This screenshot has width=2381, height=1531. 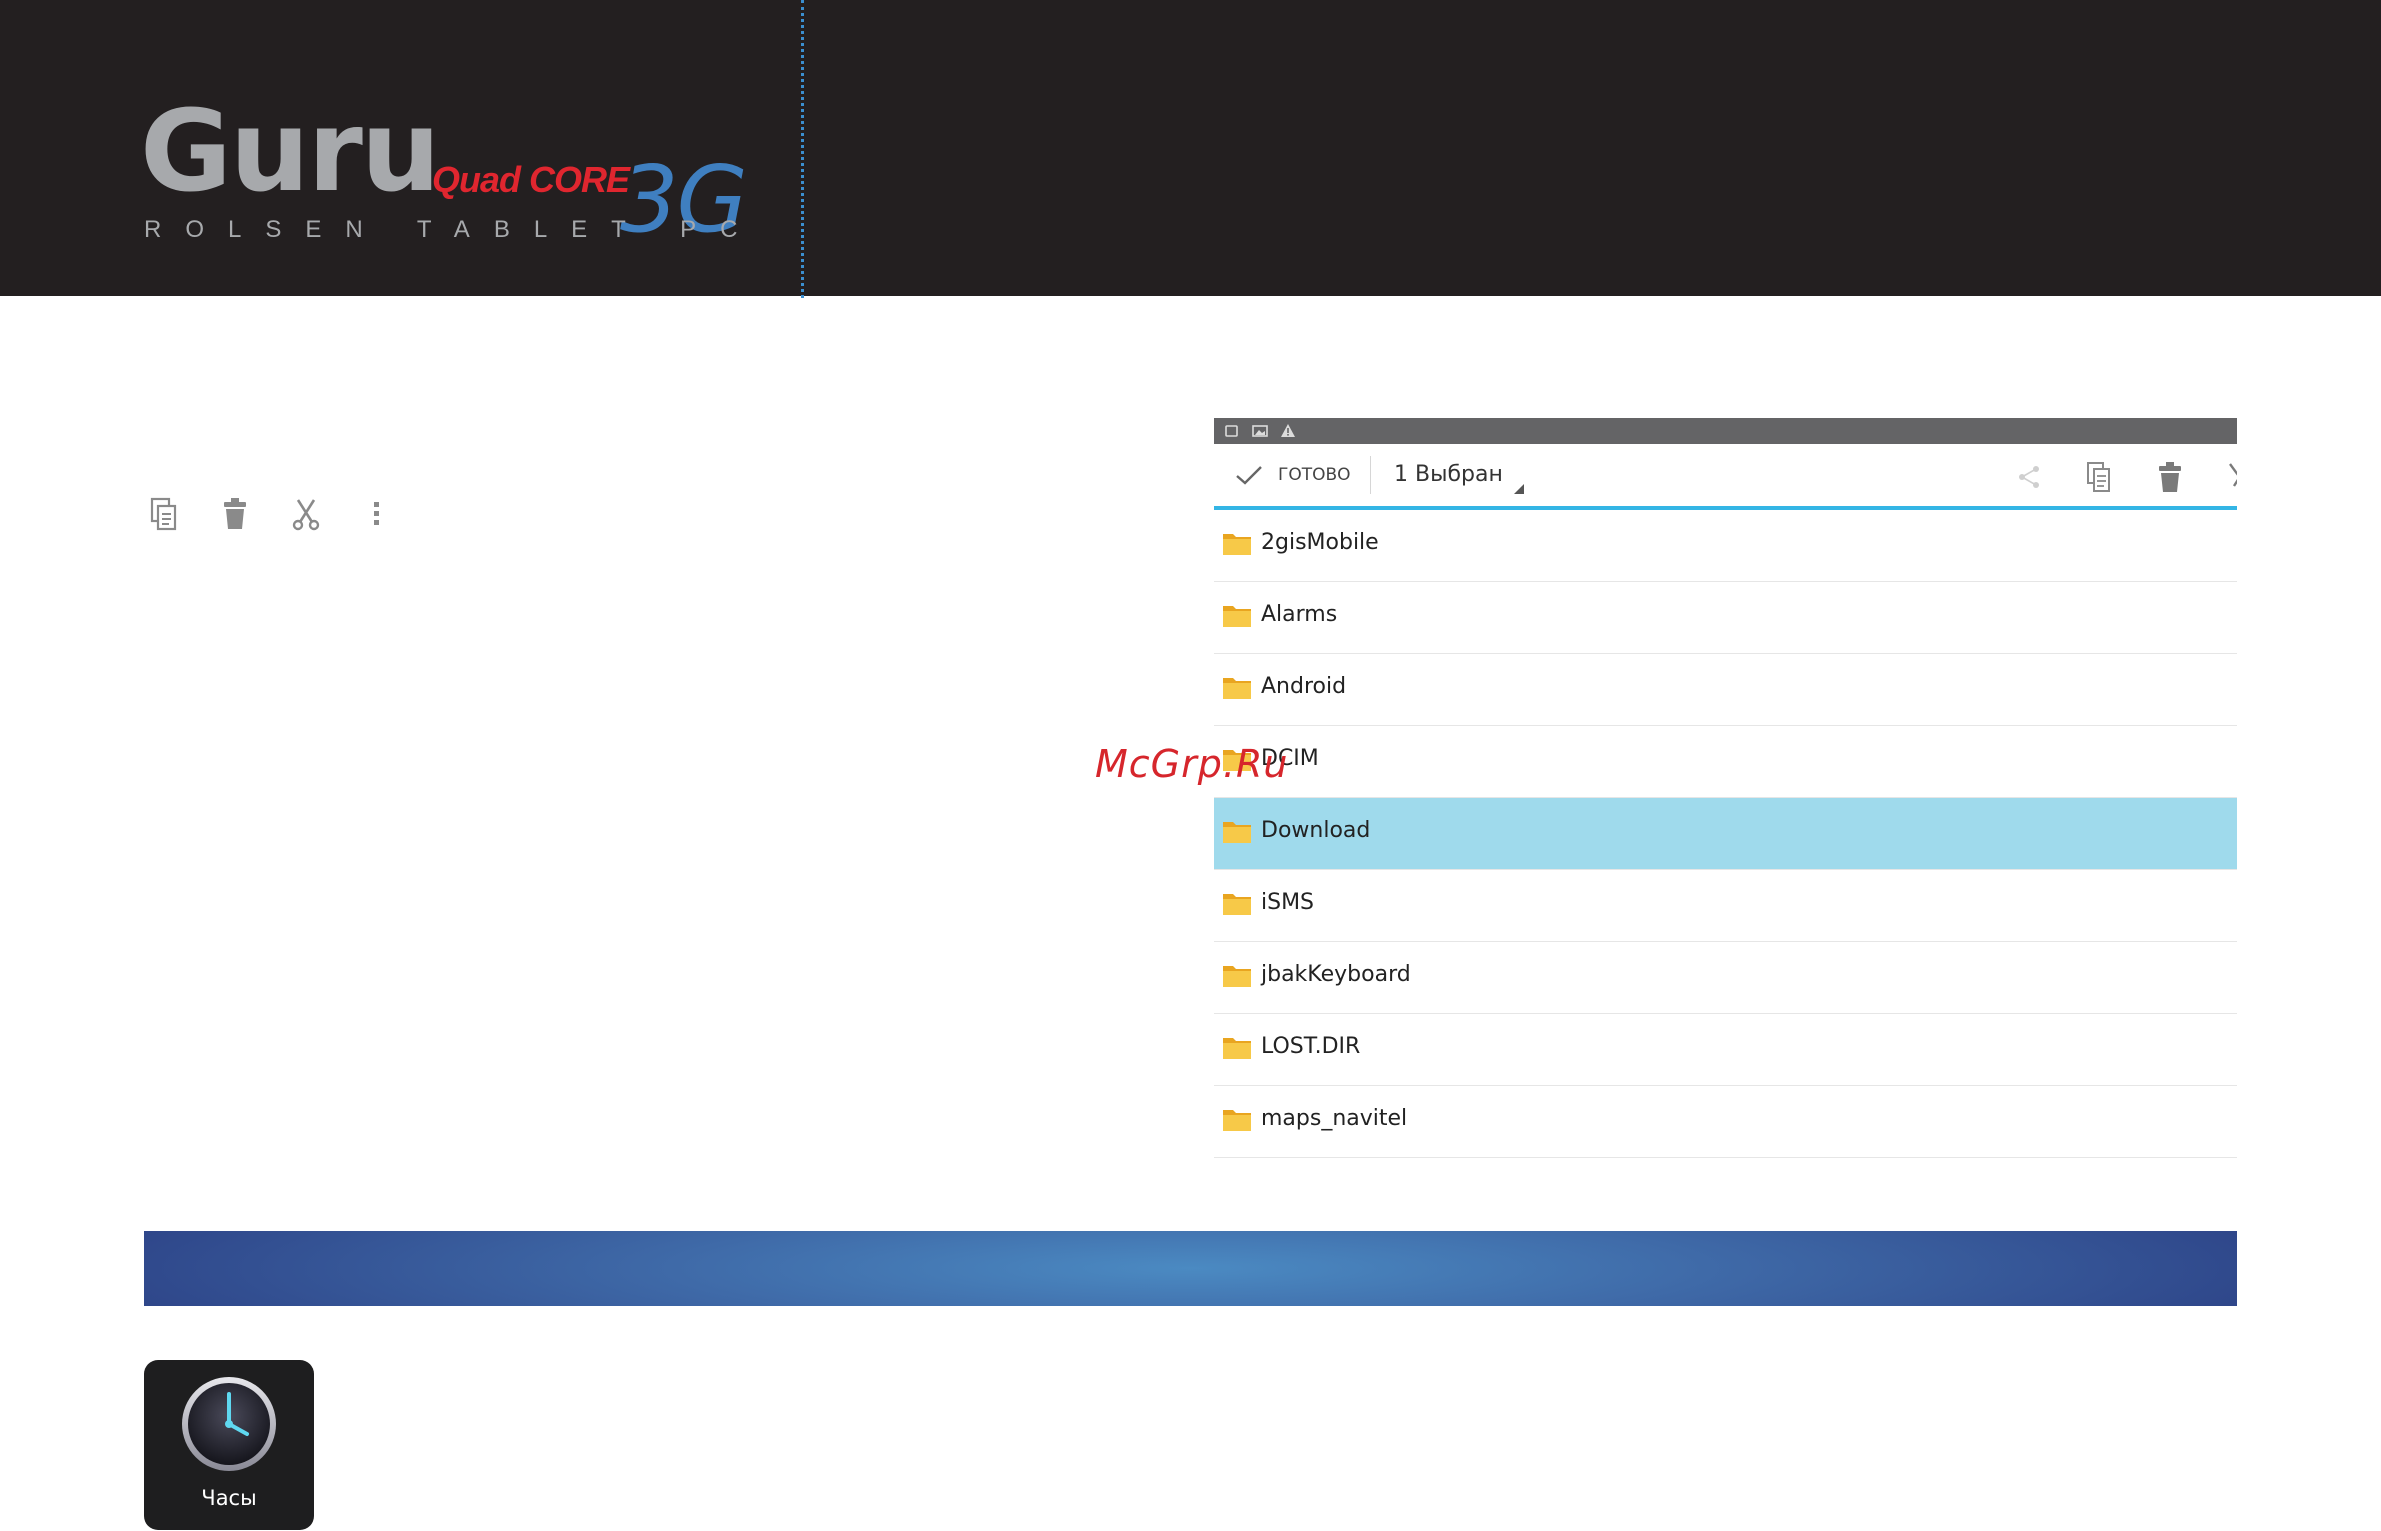 What do you see at coordinates (1288, 902) in the screenshot?
I see `folder-name: iSMS` at bounding box center [1288, 902].